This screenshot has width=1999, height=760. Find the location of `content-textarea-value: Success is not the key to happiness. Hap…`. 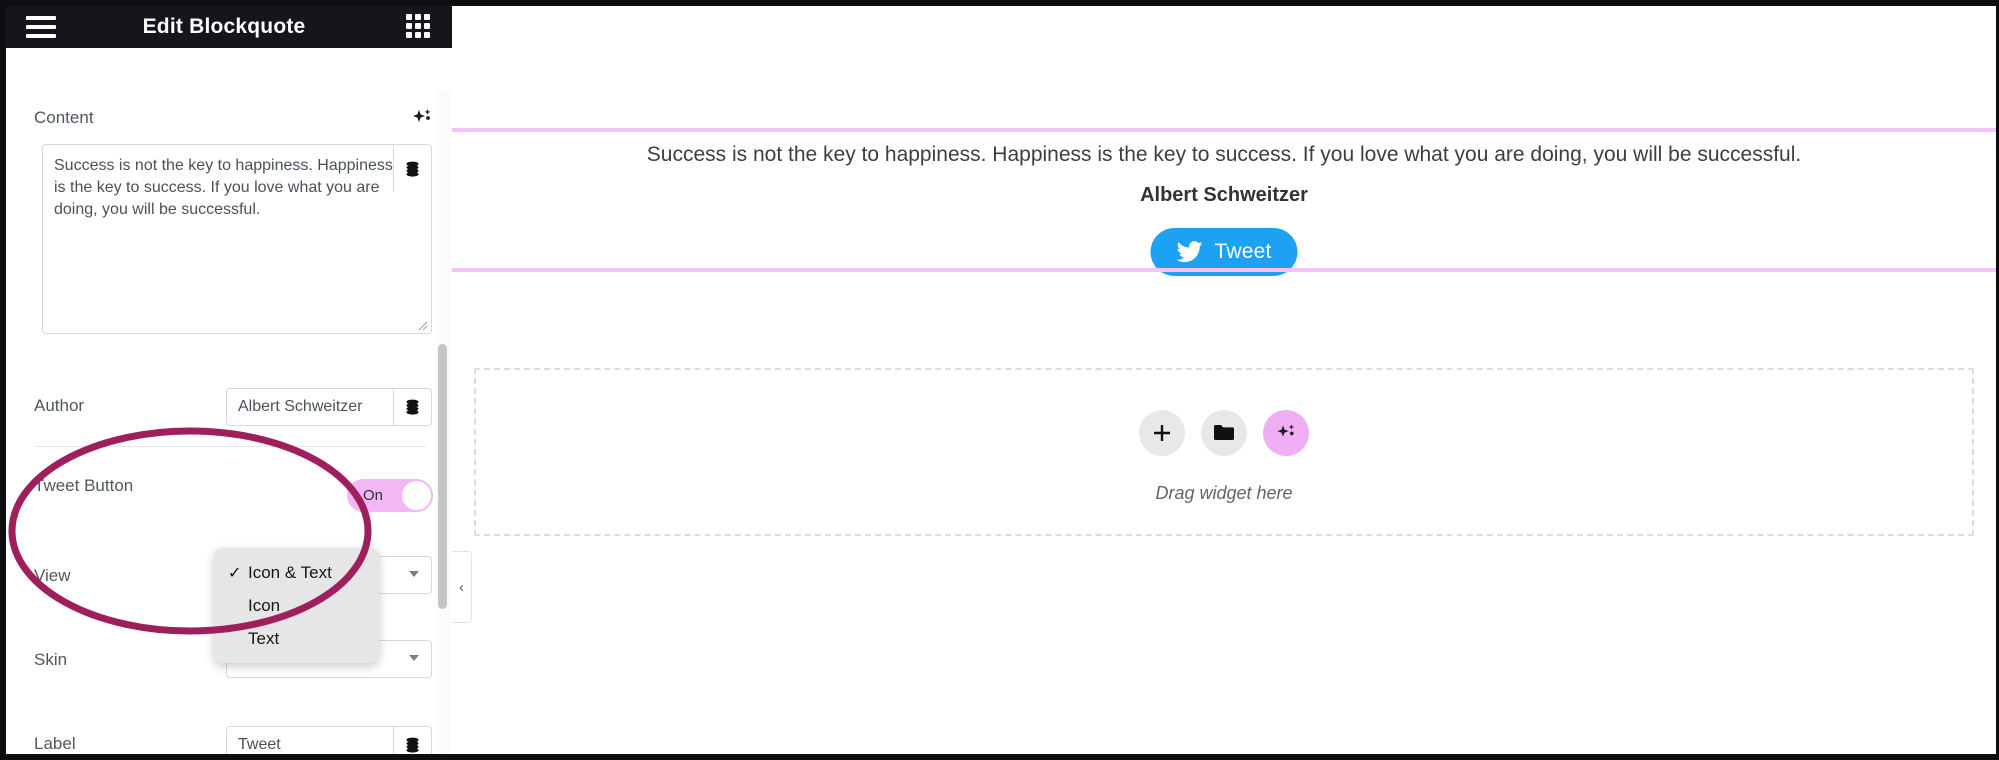

content-textarea-value: Success is not the key to happiness. Hap… is located at coordinates (226, 187).